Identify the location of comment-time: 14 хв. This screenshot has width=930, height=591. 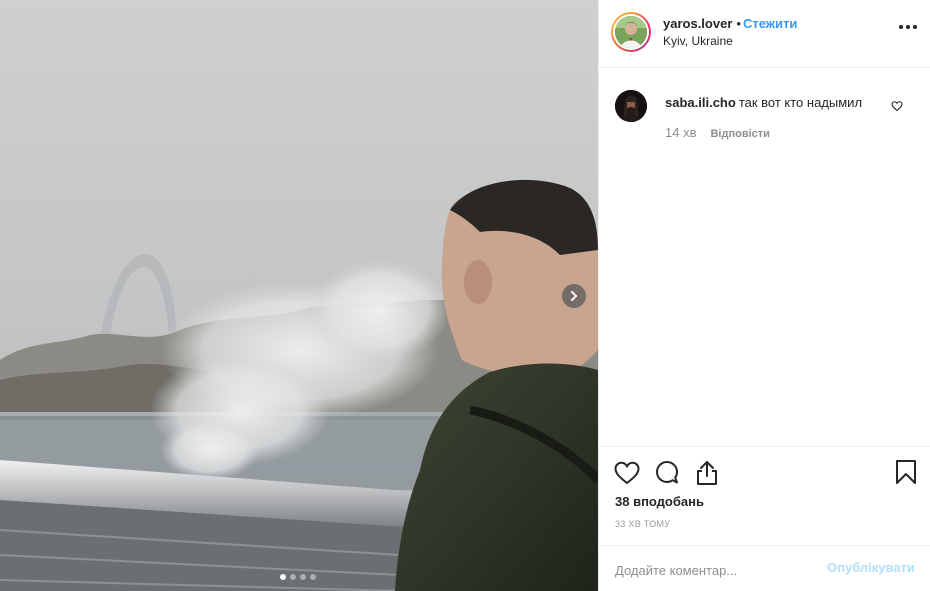
(680, 132).